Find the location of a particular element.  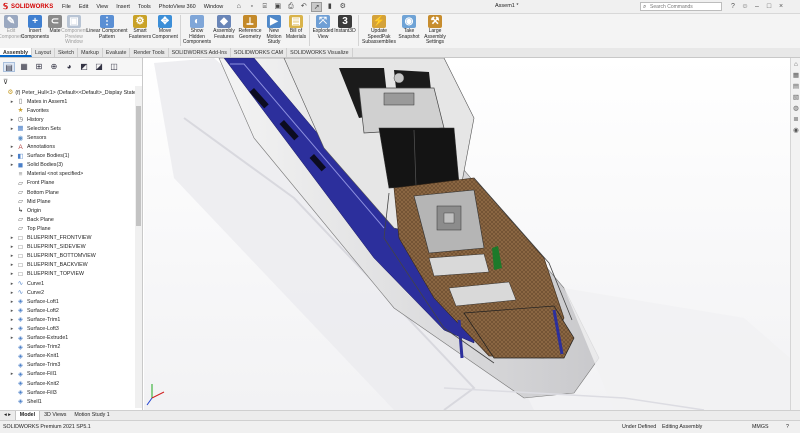

tab-scroll-arrows-icon: ◂ ▸ is located at coordinates (7, 415).